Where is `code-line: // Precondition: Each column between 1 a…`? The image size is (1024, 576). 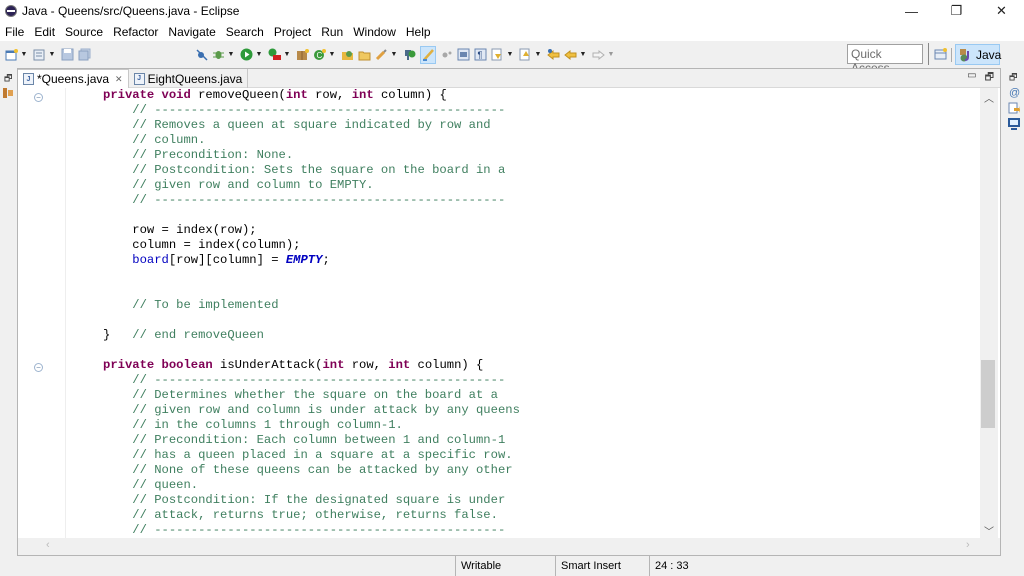
code-line: // Precondition: Each column between 1 a… is located at coordinates (543, 440).